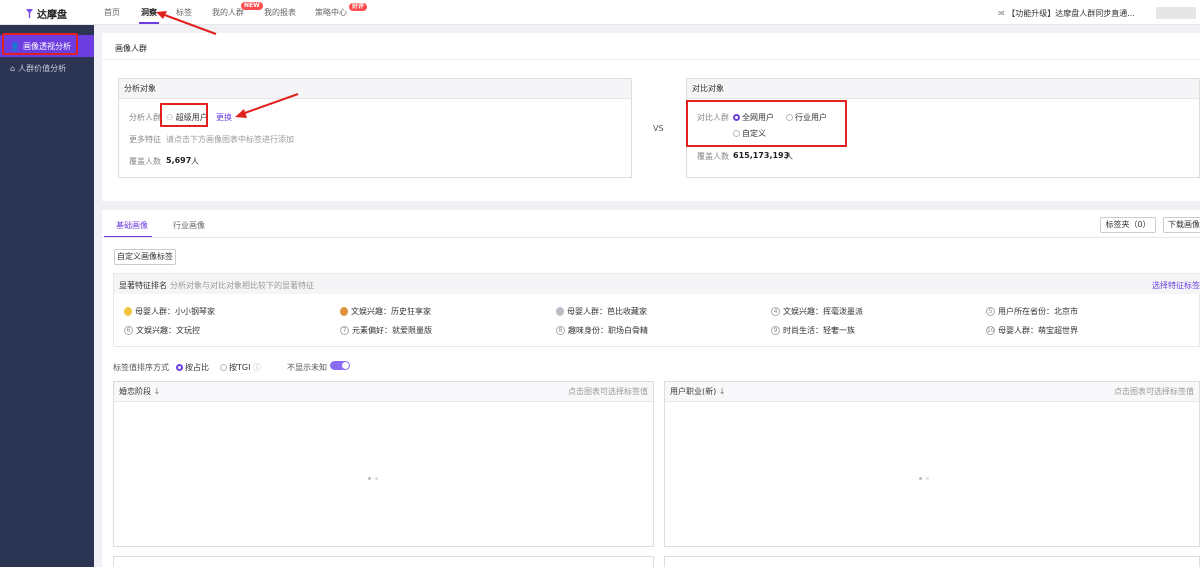  What do you see at coordinates (383, 561) in the screenshot?
I see `chart-panel-next-left` at bounding box center [383, 561].